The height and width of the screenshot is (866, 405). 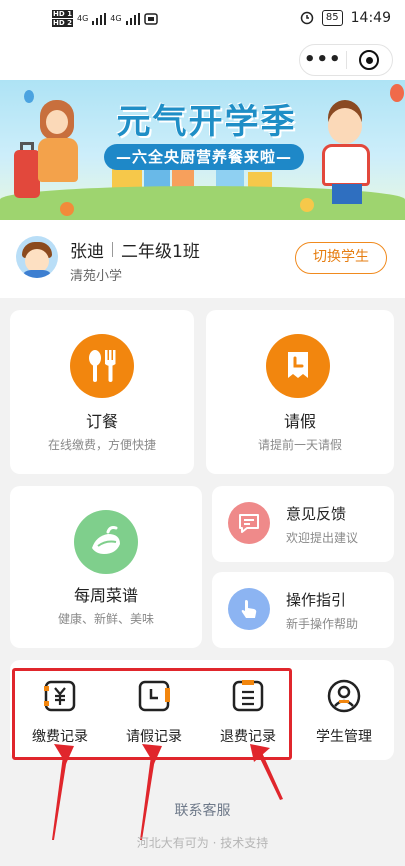 What do you see at coordinates (27, 174) in the screenshot?
I see `suitcase-illustration` at bounding box center [27, 174].